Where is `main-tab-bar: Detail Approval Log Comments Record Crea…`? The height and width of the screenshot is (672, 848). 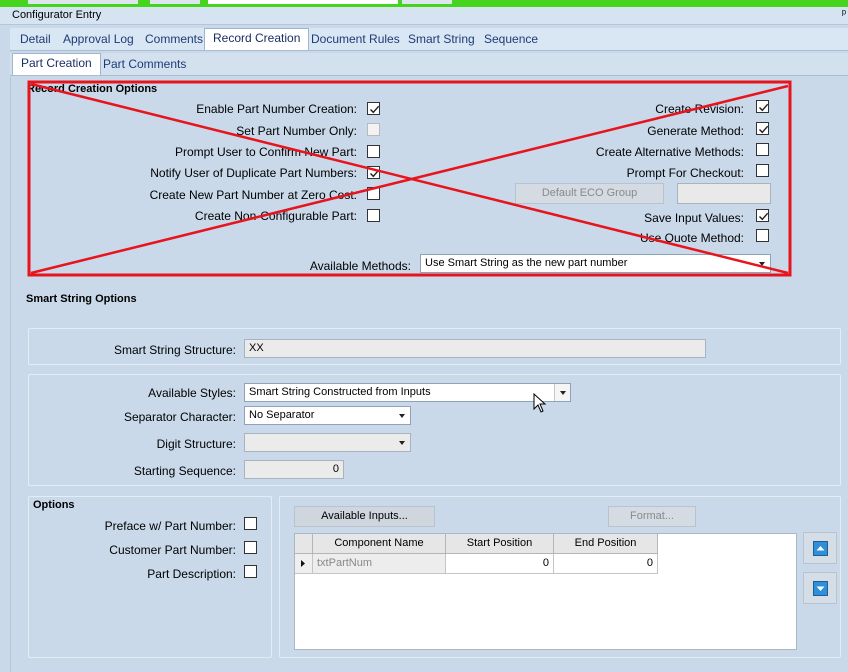
main-tab-bar: Detail Approval Log Comments Record Crea… is located at coordinates (429, 39).